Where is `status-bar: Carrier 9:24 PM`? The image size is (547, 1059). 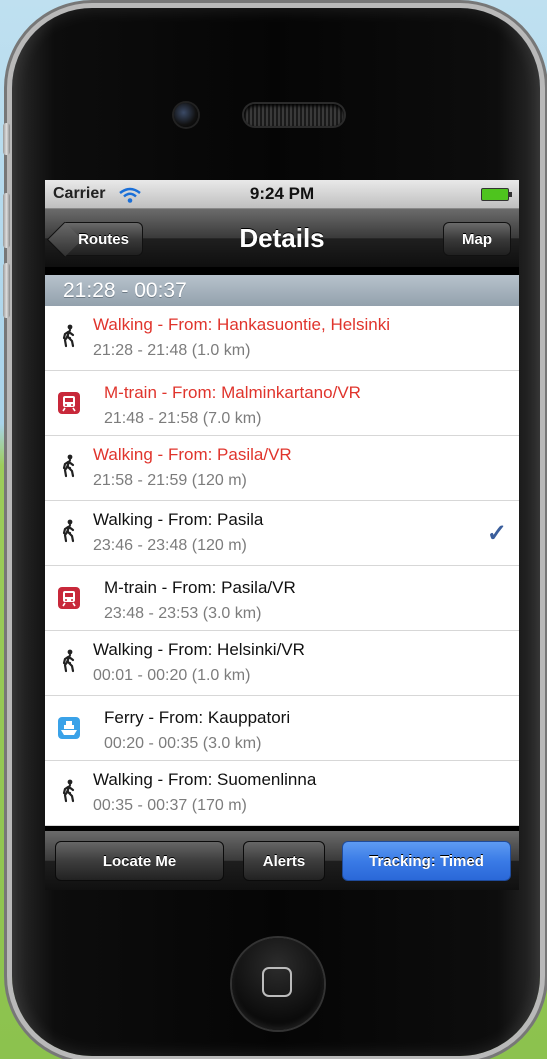
status-bar: Carrier 9:24 PM is located at coordinates (282, 194).